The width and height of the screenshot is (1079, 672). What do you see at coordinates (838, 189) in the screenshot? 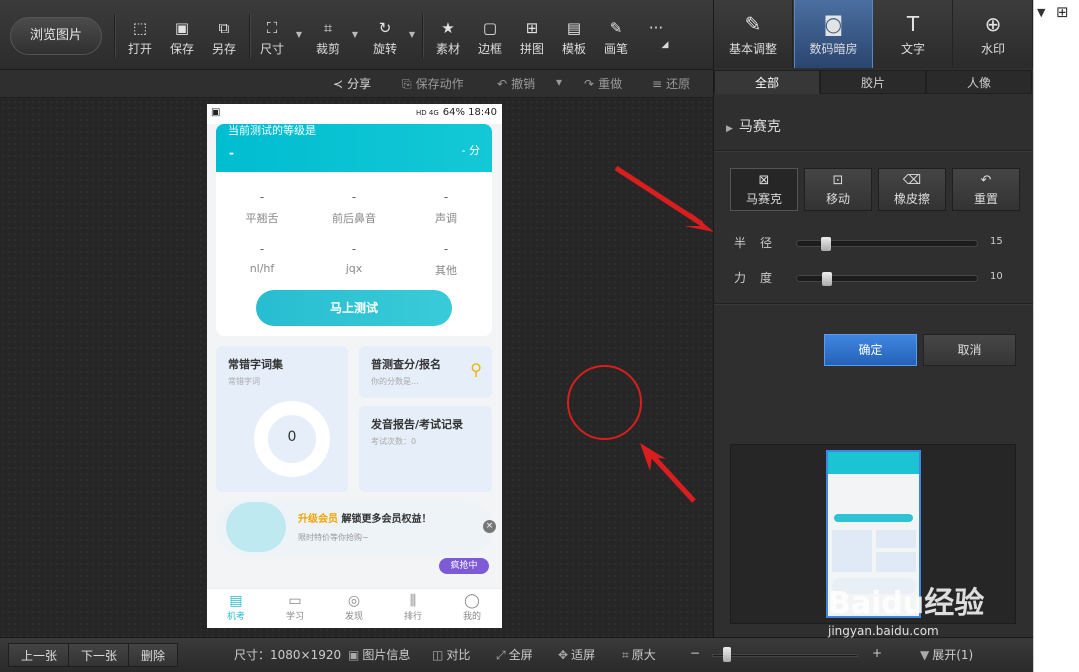
I see `move-tool-button: ⊡ 移动` at bounding box center [838, 189].